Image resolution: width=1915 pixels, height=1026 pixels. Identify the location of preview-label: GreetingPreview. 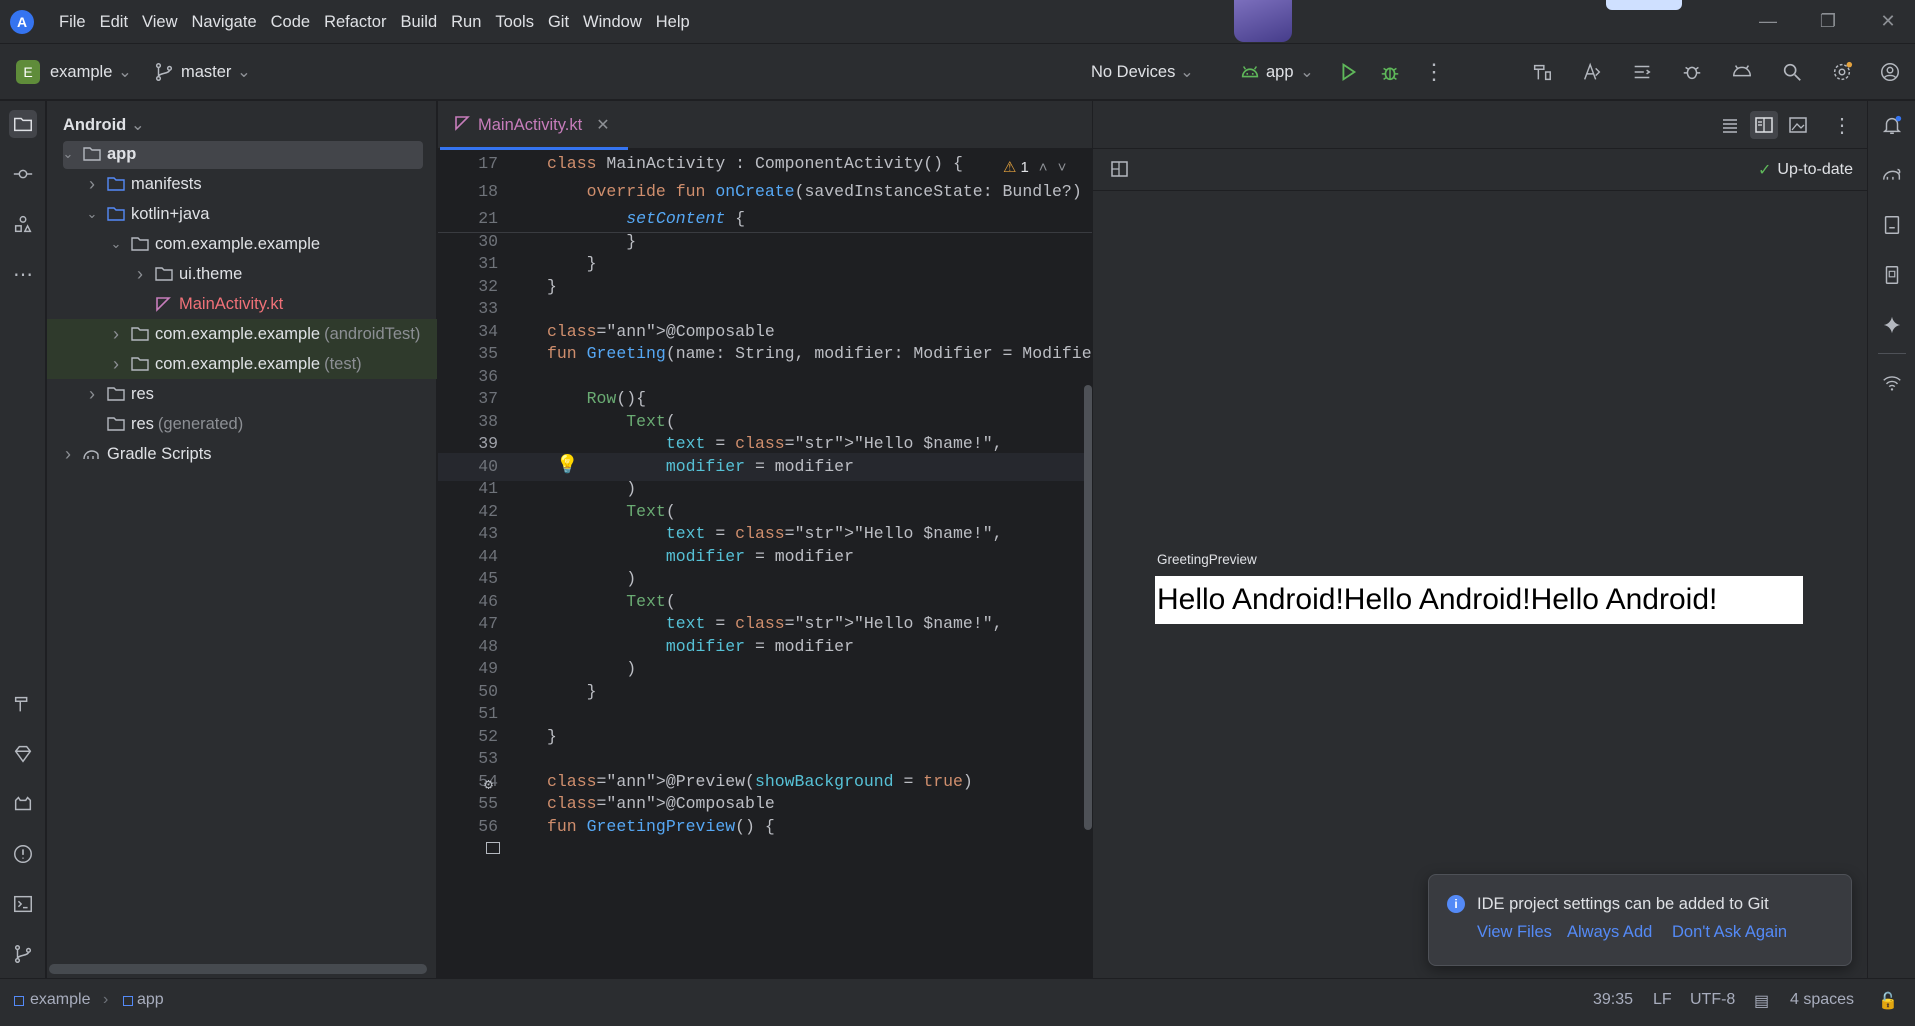
(1207, 559).